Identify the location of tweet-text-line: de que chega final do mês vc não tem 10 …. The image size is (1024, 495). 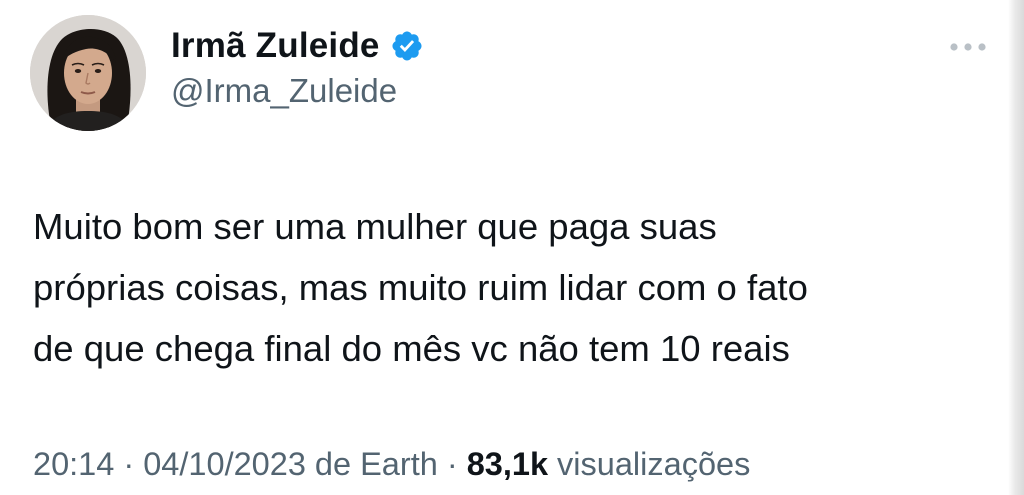
(411, 348).